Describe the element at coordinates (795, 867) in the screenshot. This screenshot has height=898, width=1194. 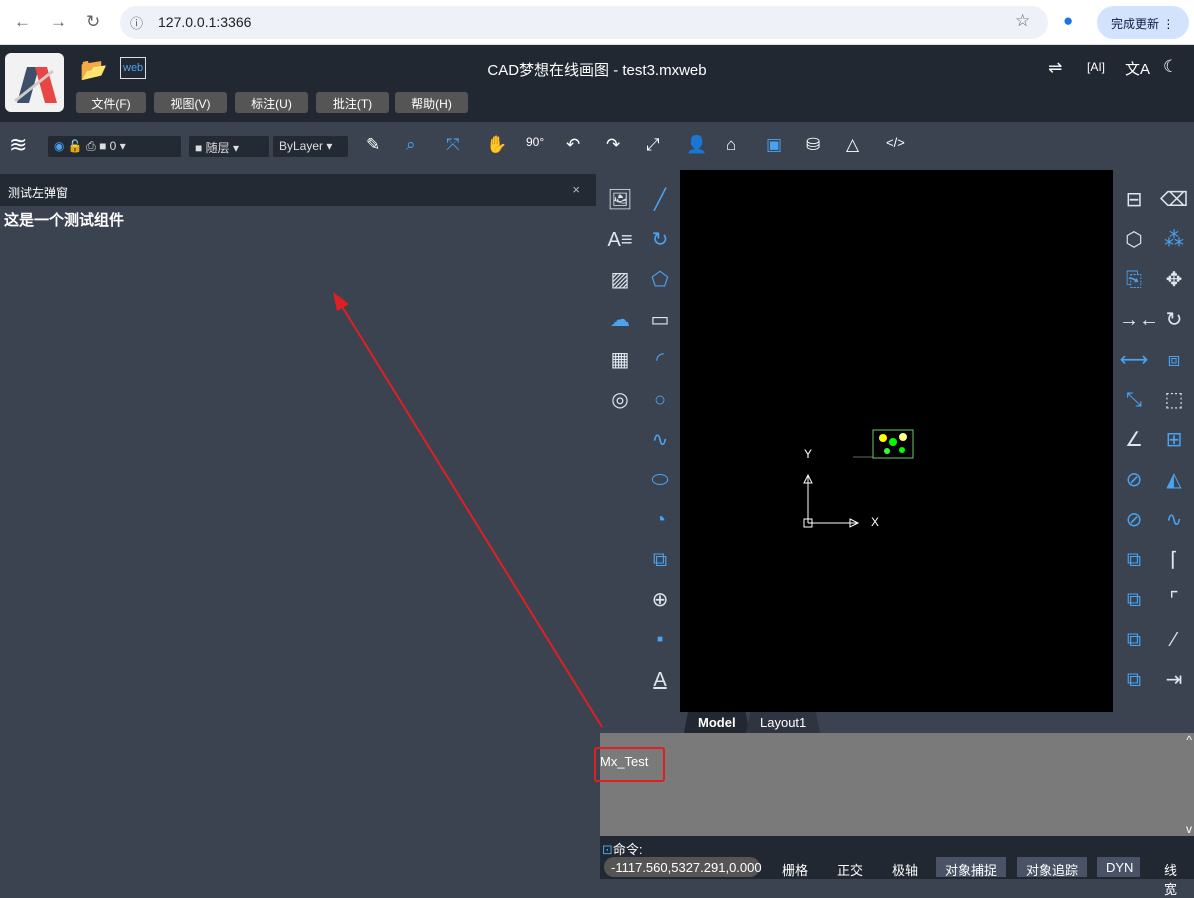
I see `toggle-grid: 栅格` at that location.